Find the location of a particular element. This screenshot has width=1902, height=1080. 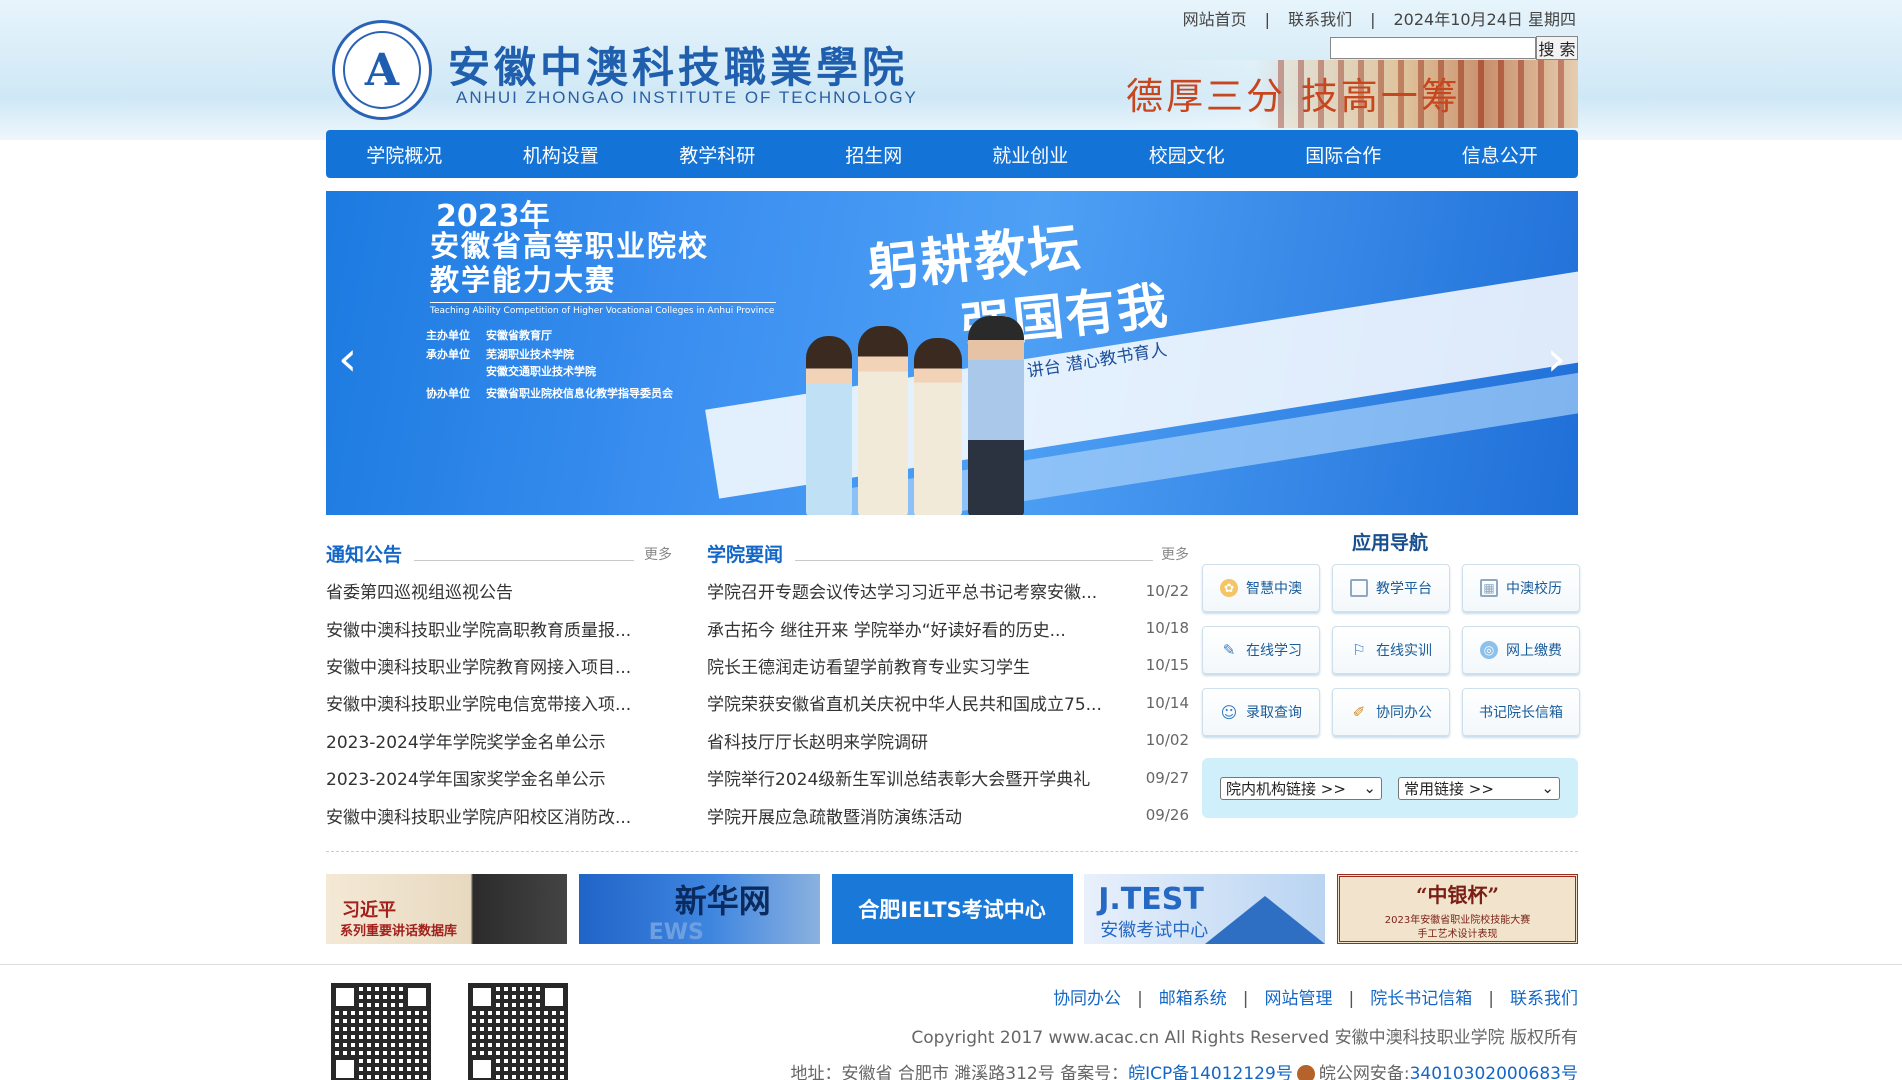

internal-links-select: 院内机构链接 >> ⌄ is located at coordinates (1301, 788).